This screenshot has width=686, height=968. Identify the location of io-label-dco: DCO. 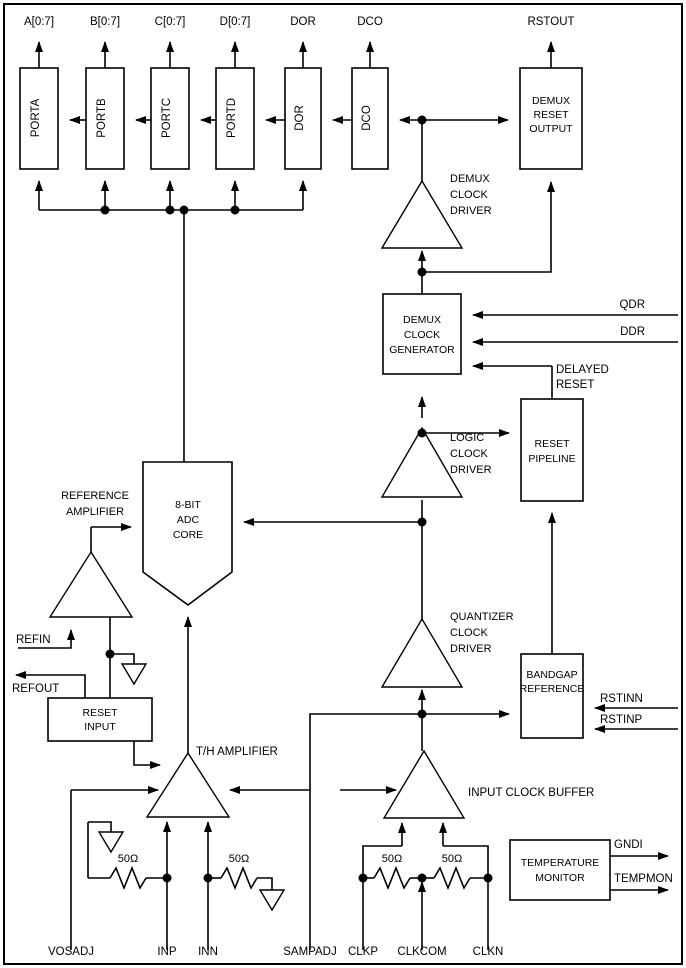
(370, 22).